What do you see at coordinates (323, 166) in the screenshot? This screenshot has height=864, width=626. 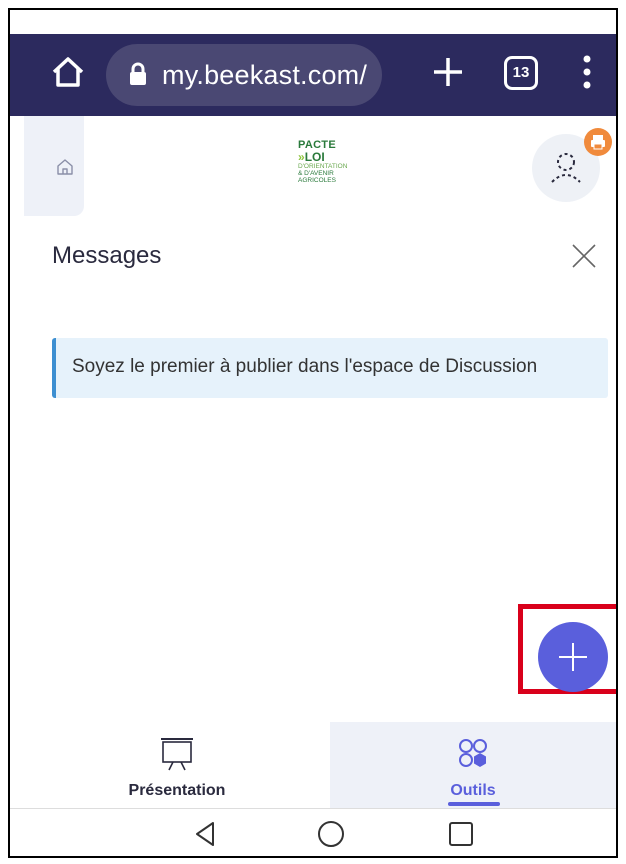 I see `logo-line-3: D'ORIENTATION` at bounding box center [323, 166].